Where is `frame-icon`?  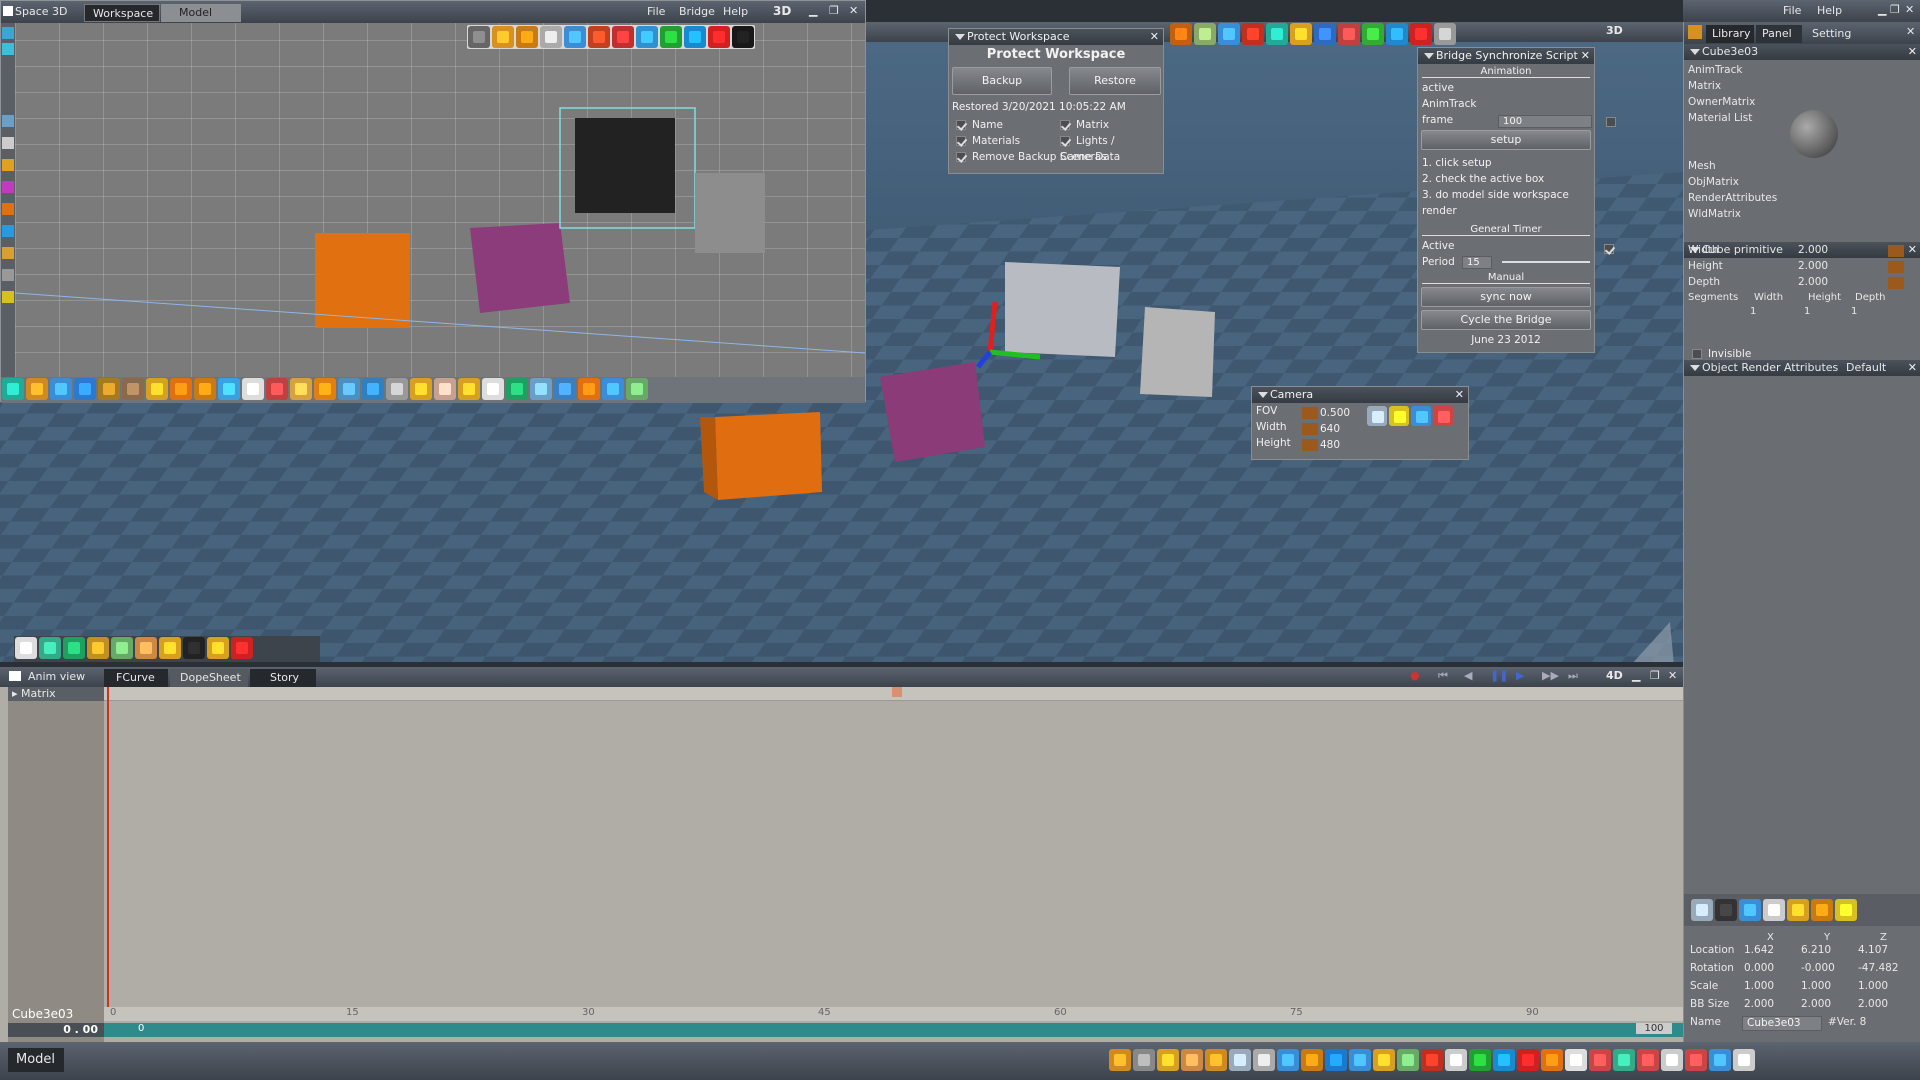 frame-icon is located at coordinates (551, 37).